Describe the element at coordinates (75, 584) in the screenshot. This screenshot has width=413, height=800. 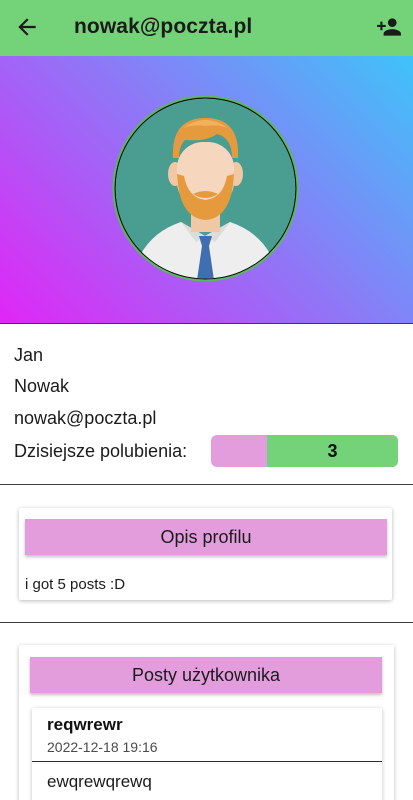
I see `profile-description-text: i got 5 posts :D` at that location.